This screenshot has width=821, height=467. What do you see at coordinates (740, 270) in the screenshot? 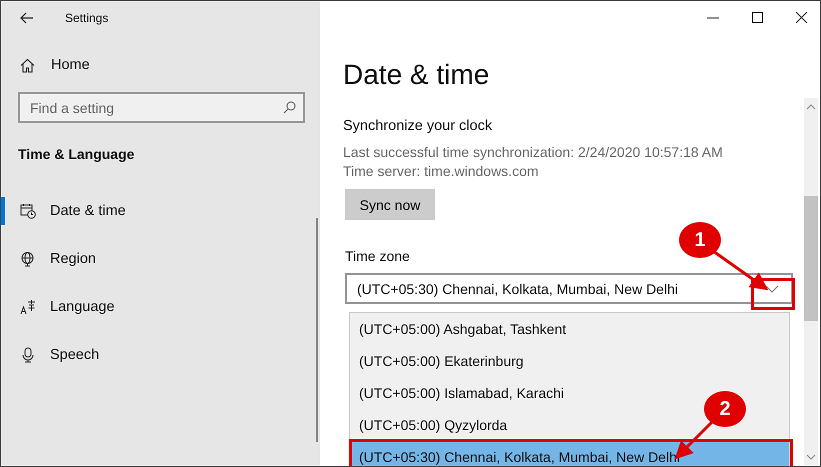
I see `arrow` at bounding box center [740, 270].